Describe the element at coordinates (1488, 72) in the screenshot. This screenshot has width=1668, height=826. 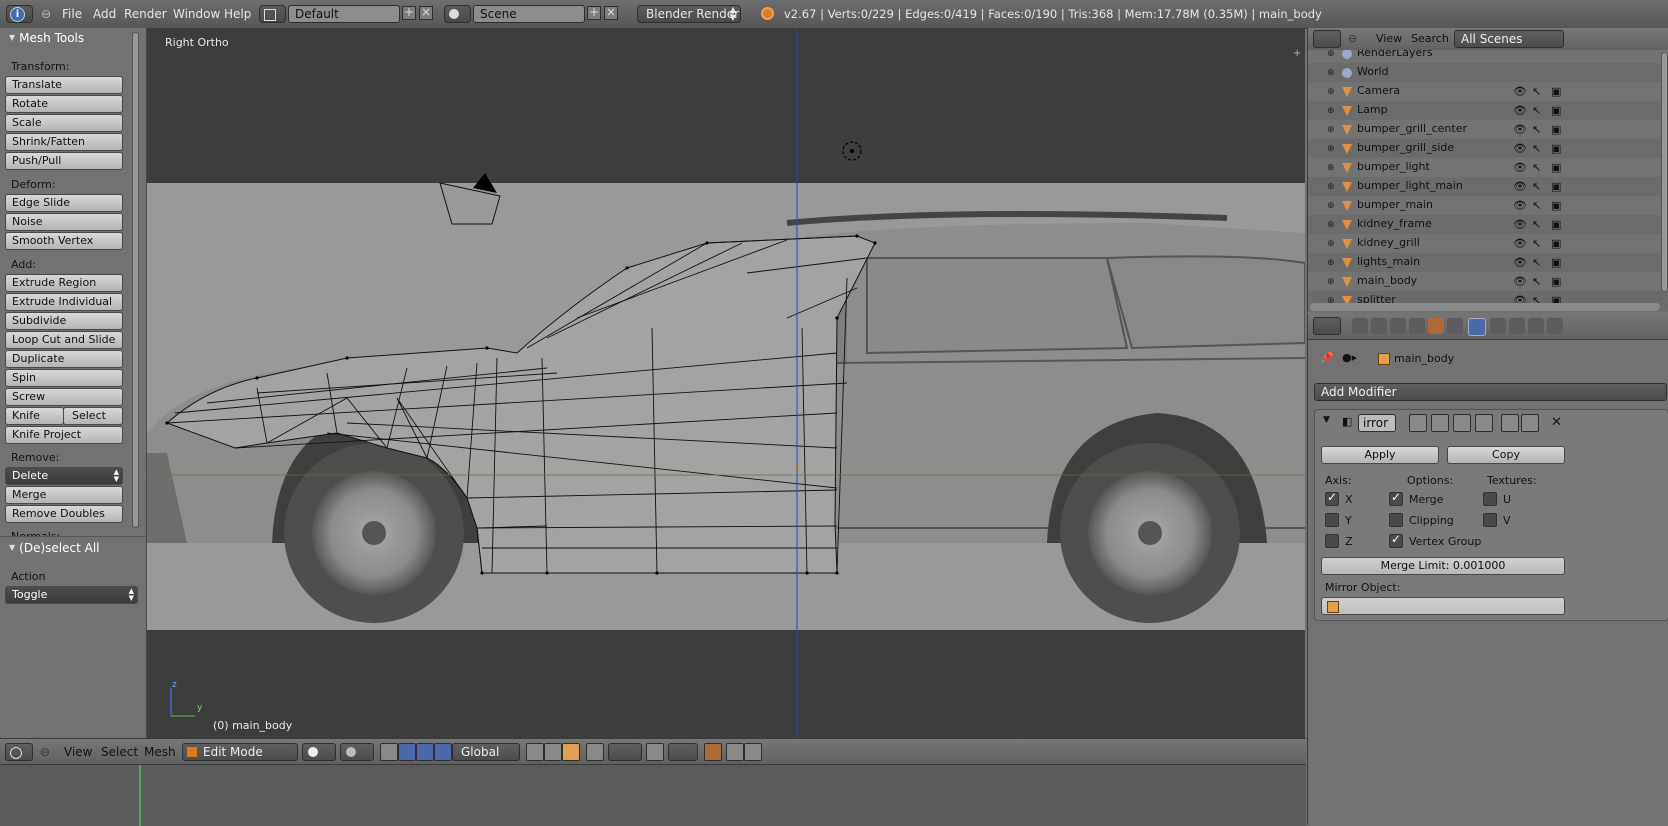
I see `outliner-row: ⊕ World` at that location.